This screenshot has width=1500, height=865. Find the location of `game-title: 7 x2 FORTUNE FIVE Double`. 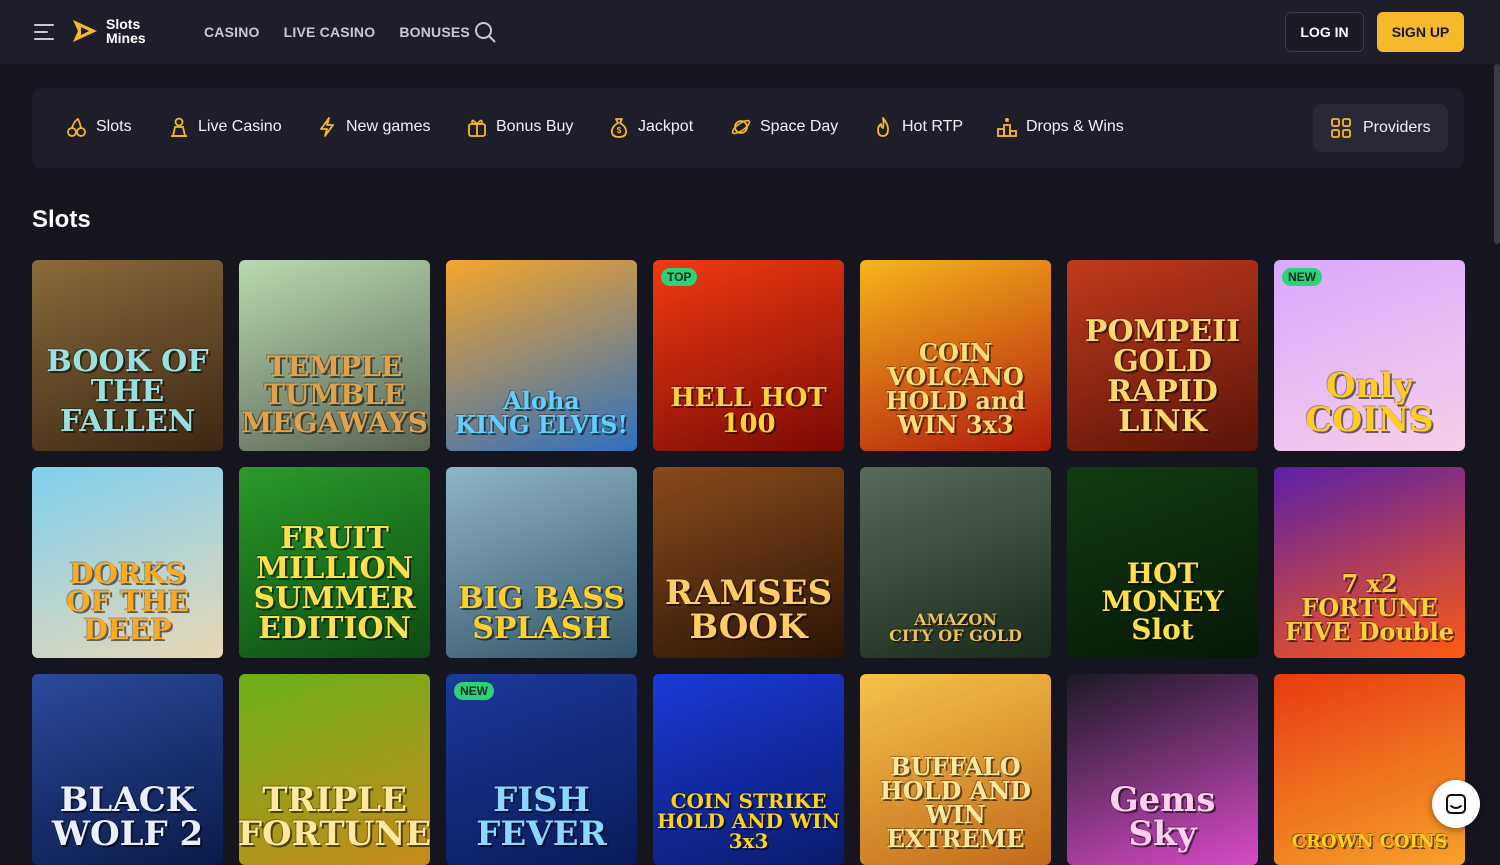

game-title: 7 x2 FORTUNE FIVE Double is located at coordinates (1369, 607).